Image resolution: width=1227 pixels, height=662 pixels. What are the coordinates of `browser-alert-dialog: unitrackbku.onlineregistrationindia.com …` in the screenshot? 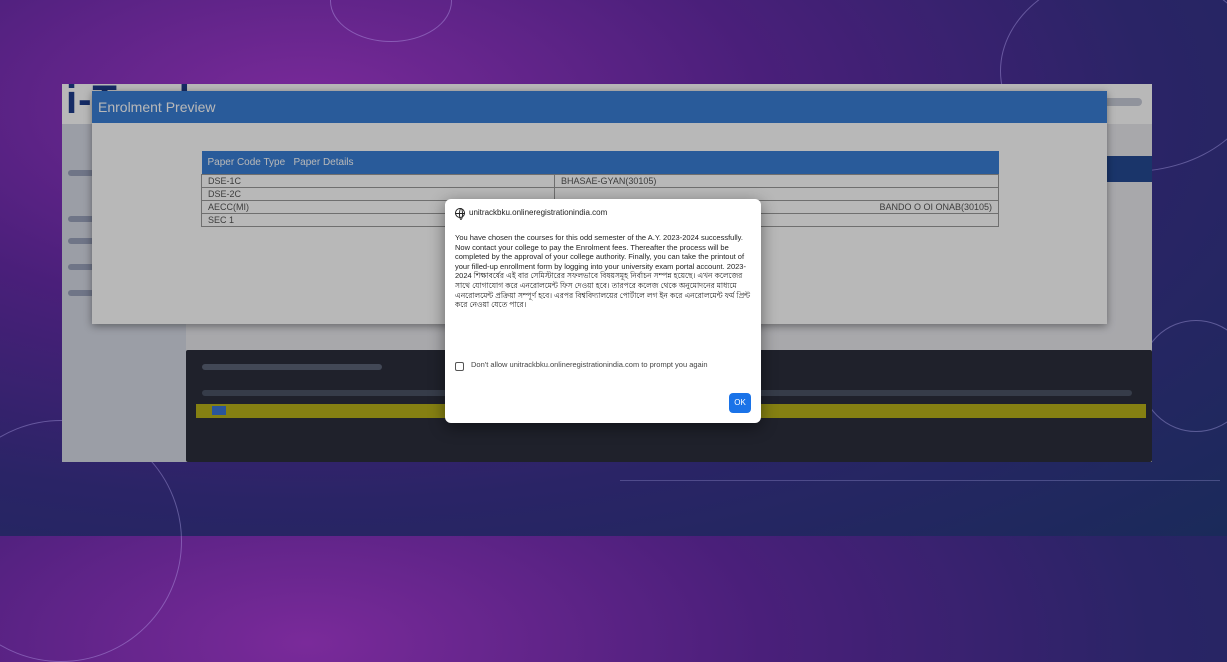 It's located at (603, 311).